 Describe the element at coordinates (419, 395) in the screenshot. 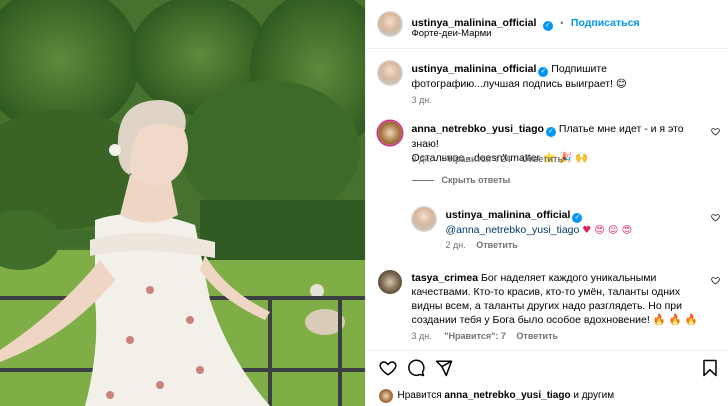

I see `likes-prefix: Нравится` at that location.